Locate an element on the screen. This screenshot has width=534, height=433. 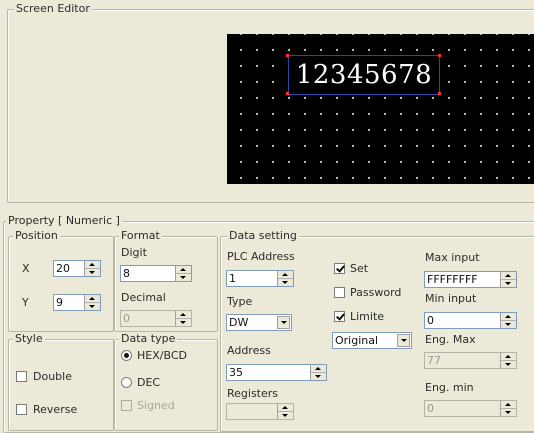
digit-stepper: 8 is located at coordinates (156, 273).